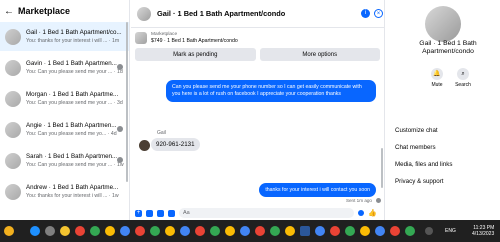  What do you see at coordinates (44, 11) in the screenshot?
I see `sidebar-title: Marketplace` at bounding box center [44, 11].